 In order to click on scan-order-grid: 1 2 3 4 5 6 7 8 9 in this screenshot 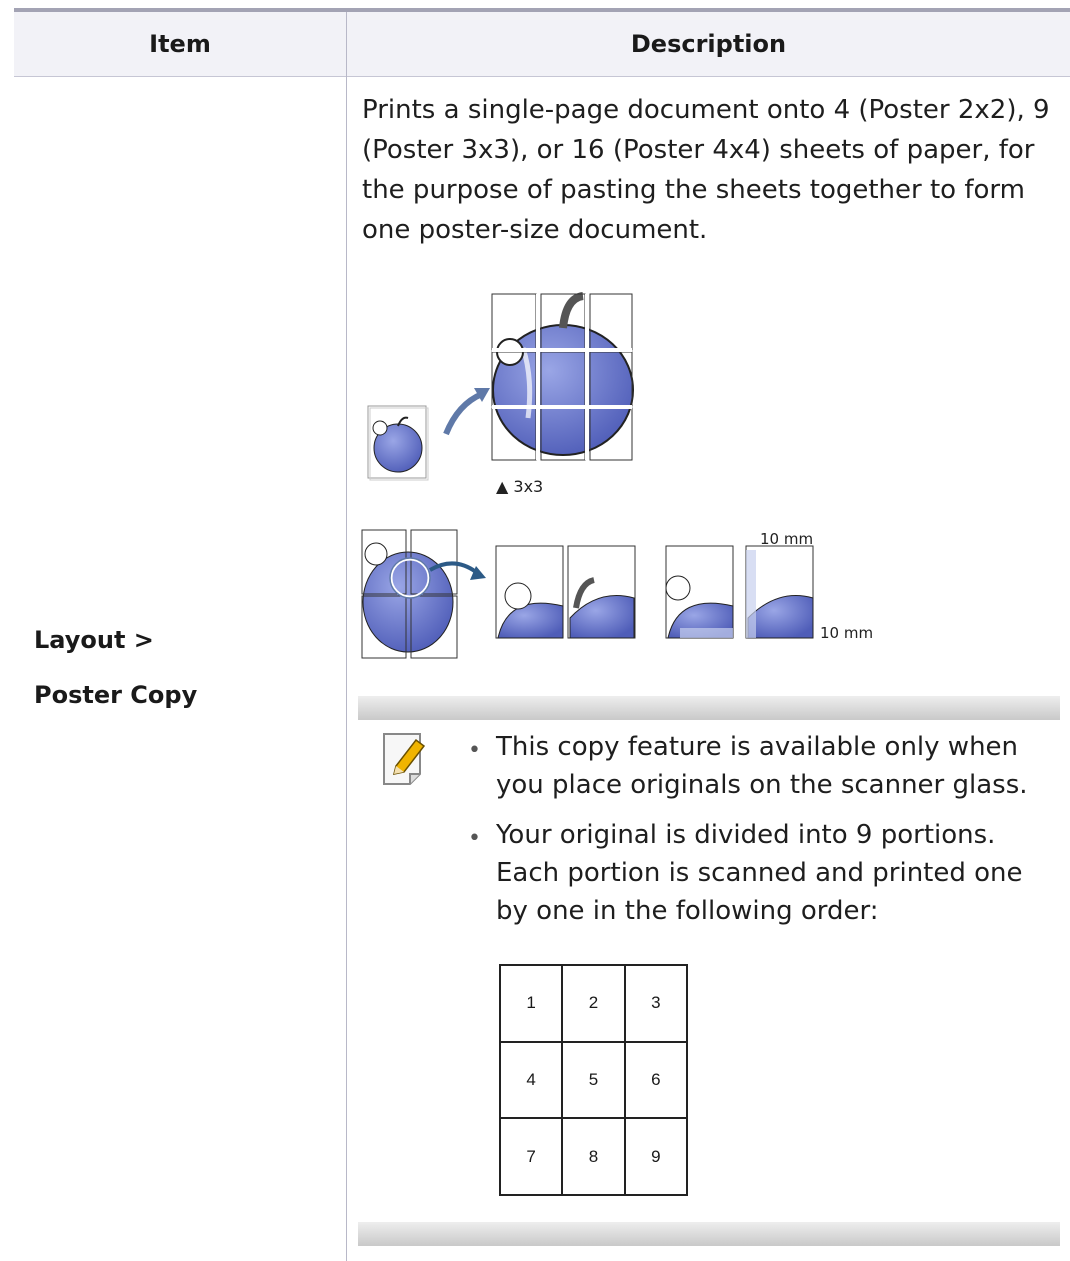, I will do `click(593, 1080)`.